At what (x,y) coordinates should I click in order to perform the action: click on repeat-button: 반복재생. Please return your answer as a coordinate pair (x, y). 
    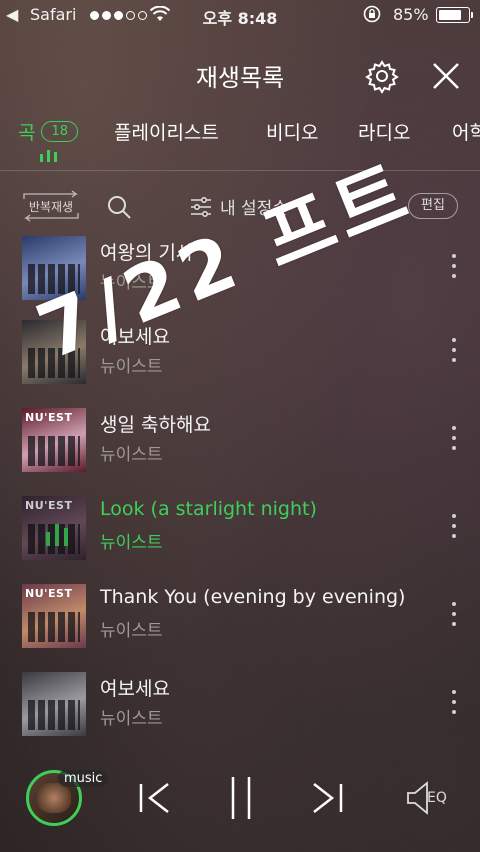
    Looking at the image, I should click on (51, 206).